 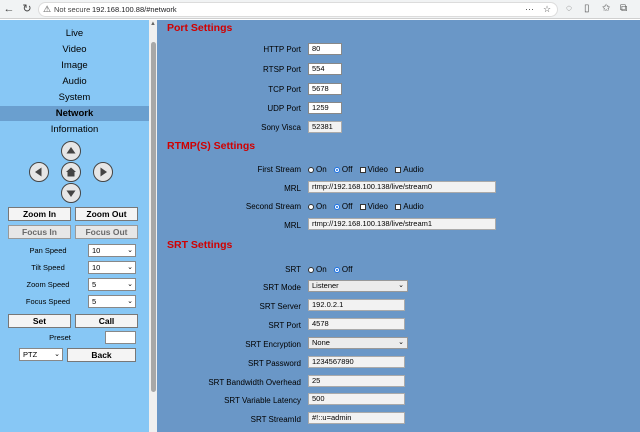 What do you see at coordinates (356, 418) in the screenshot?
I see `srt-streamid-input: #!::u=admin` at bounding box center [356, 418].